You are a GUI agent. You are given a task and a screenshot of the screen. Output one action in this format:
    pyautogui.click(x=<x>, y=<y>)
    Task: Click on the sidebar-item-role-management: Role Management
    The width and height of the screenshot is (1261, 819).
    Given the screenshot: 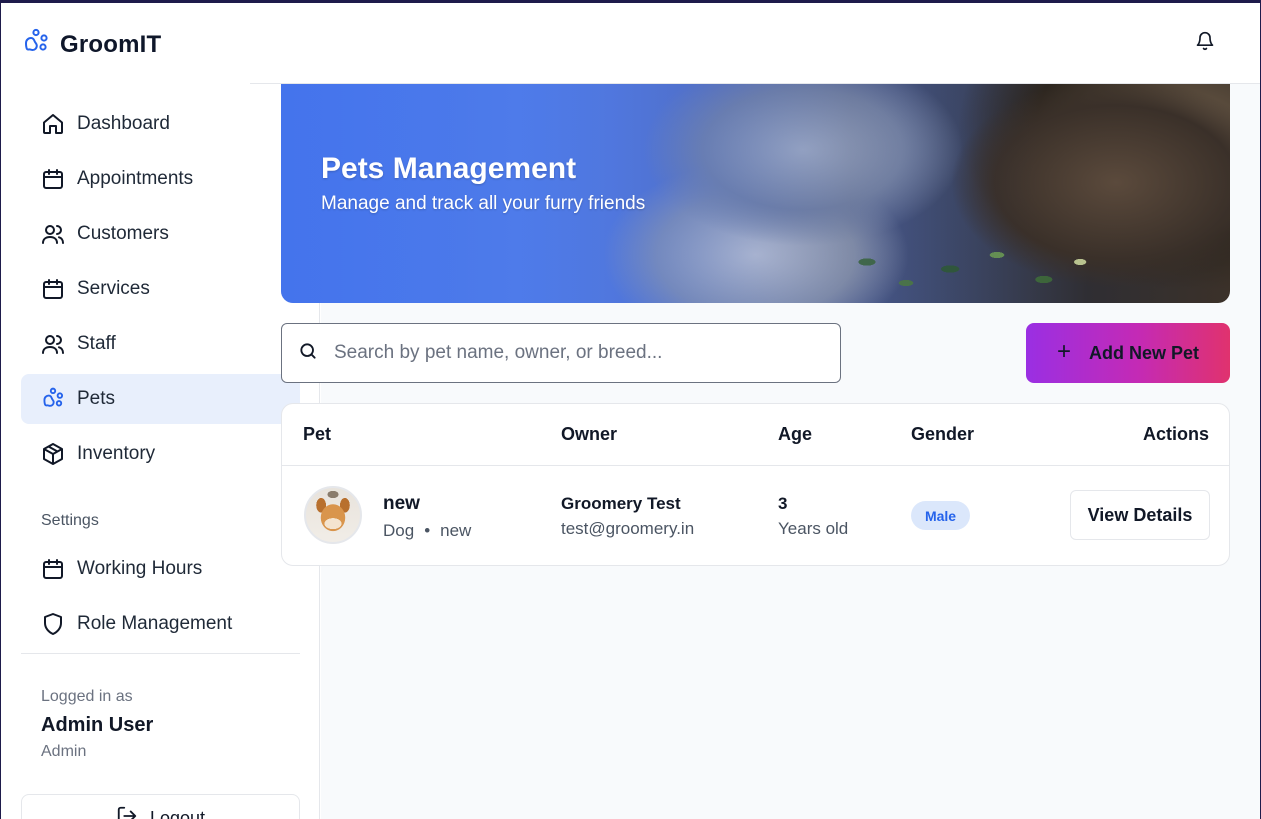 What is the action you would take?
    pyautogui.click(x=160, y=624)
    